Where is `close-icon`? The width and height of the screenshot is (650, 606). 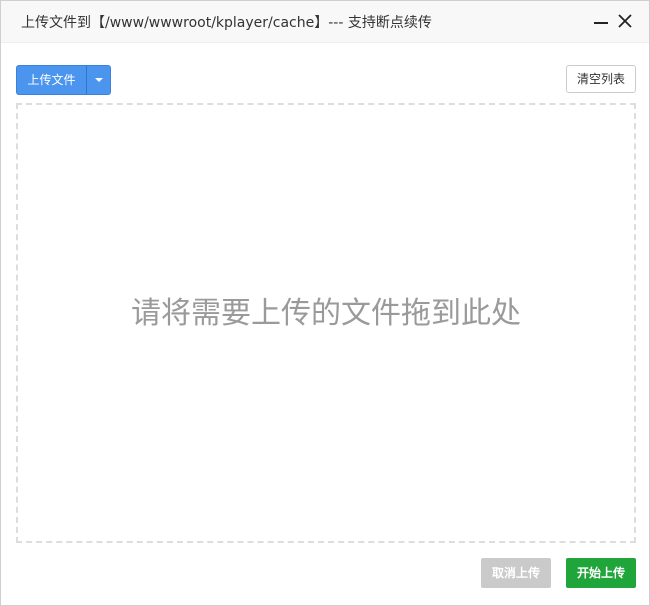
close-icon is located at coordinates (625, 21).